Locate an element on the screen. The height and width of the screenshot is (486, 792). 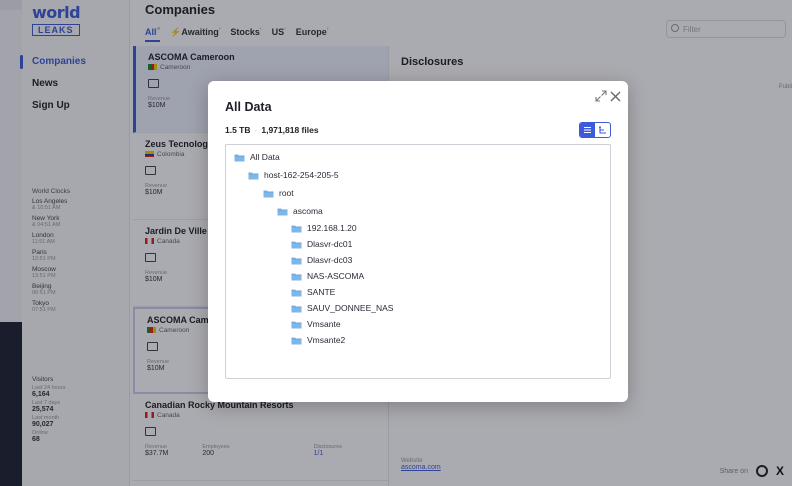
tree-icon is located at coordinates (602, 129).